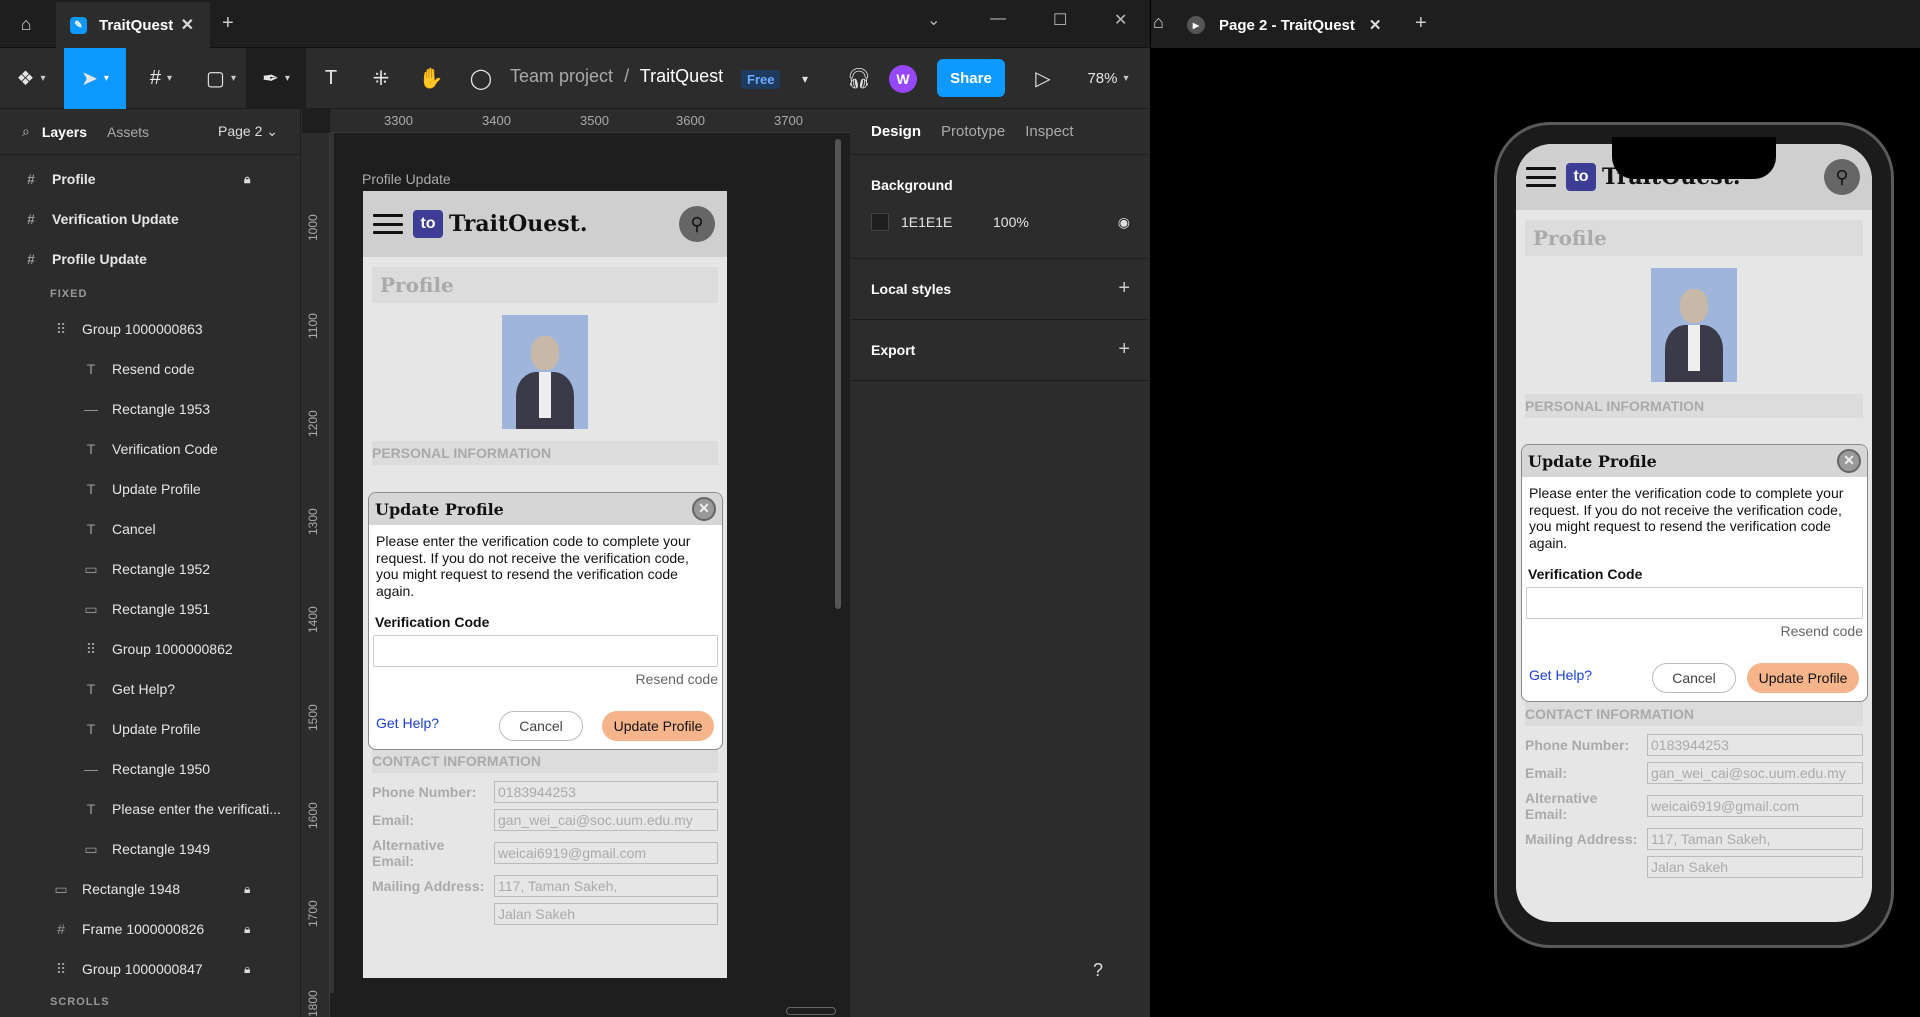 Image resolution: width=1920 pixels, height=1017 pixels. Describe the element at coordinates (31, 78) in the screenshot. I see `figma-menu-icon: ❖ ▾` at that location.